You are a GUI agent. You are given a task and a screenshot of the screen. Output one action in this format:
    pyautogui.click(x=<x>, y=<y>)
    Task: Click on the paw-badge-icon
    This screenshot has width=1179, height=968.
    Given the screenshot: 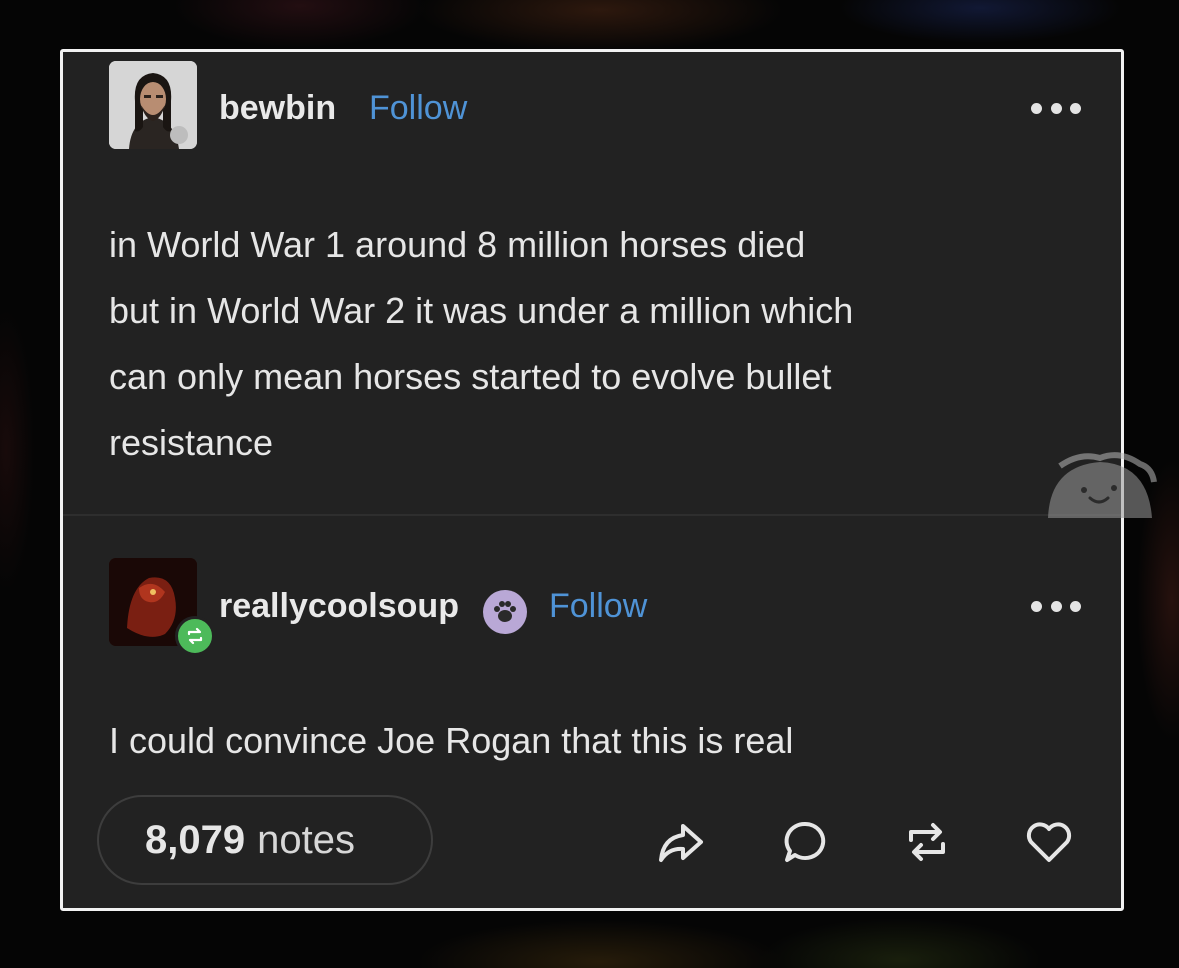 What is the action you would take?
    pyautogui.click(x=505, y=612)
    